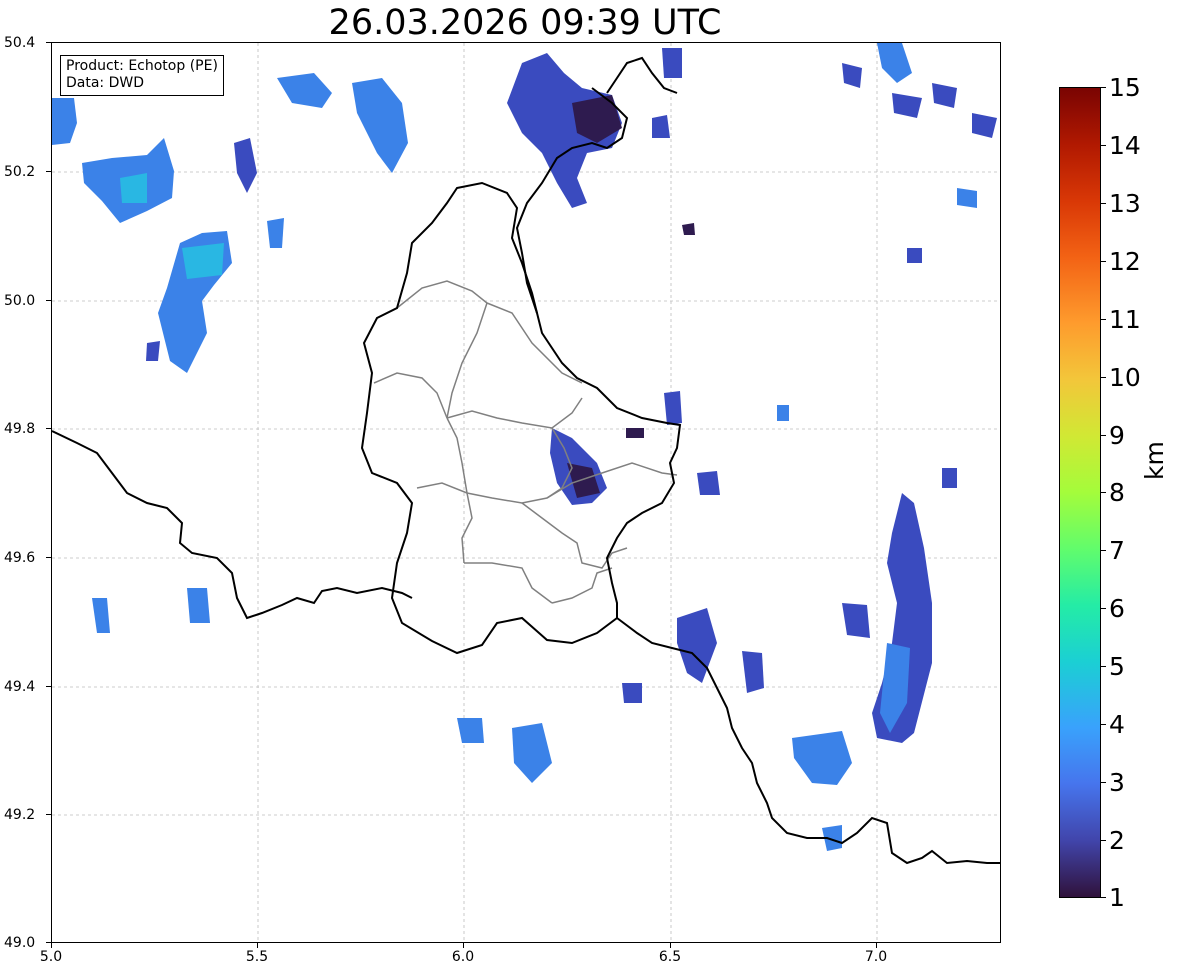 This screenshot has width=1178, height=976. What do you see at coordinates (1125, 145) in the screenshot?
I see `colorbar-tick-label: 14` at bounding box center [1125, 145].